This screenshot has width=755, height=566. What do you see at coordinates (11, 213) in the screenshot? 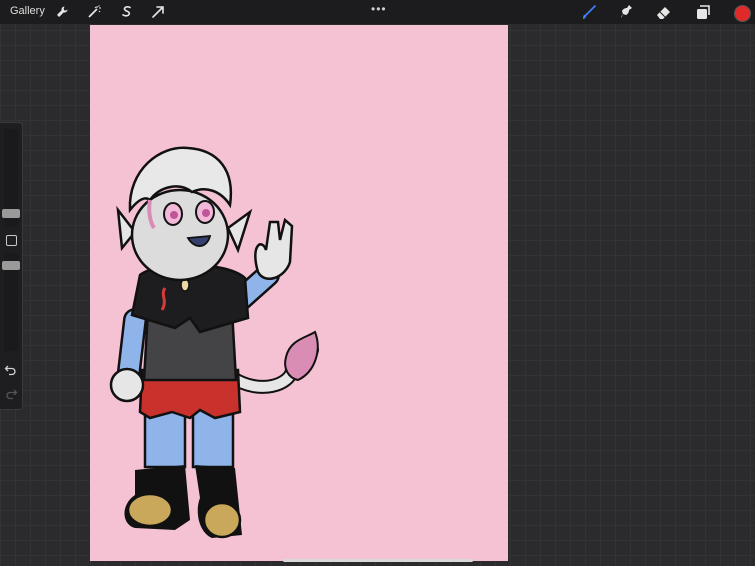
I see `brush-size-thumb` at bounding box center [11, 213].